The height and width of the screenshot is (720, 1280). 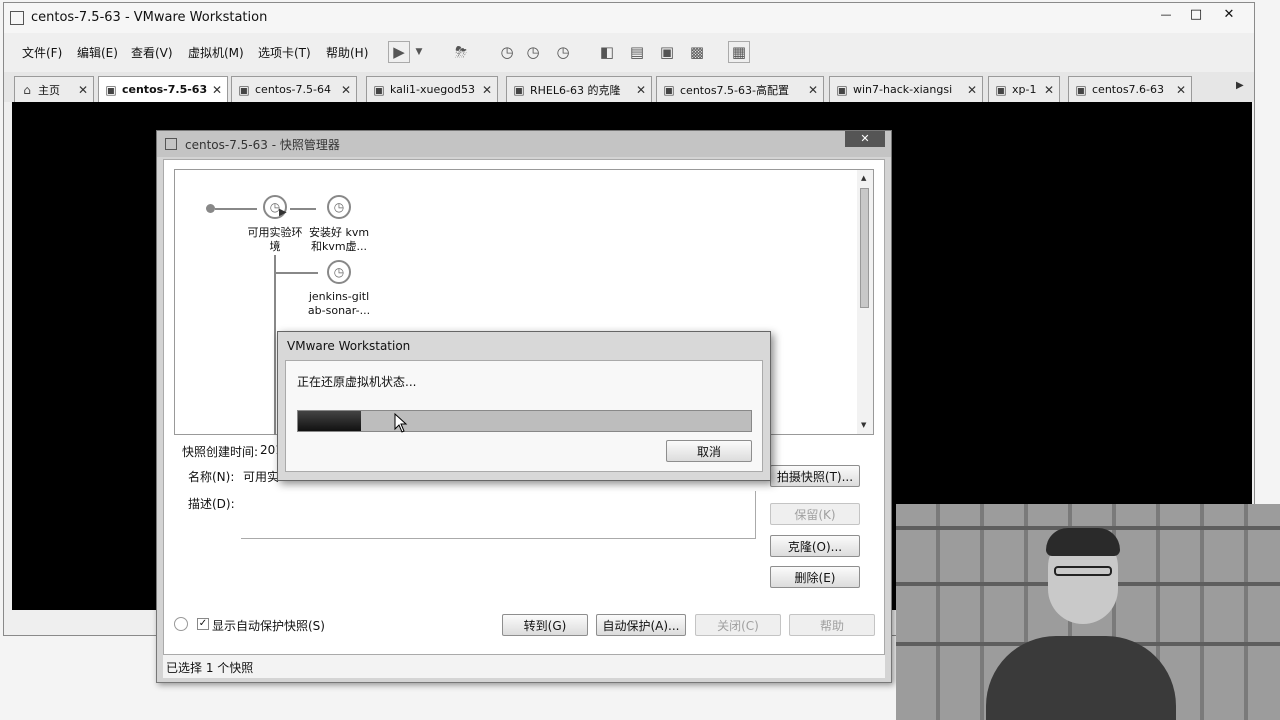 I want to click on status-bar: 已选择 1 个快照, so click(x=524, y=666).